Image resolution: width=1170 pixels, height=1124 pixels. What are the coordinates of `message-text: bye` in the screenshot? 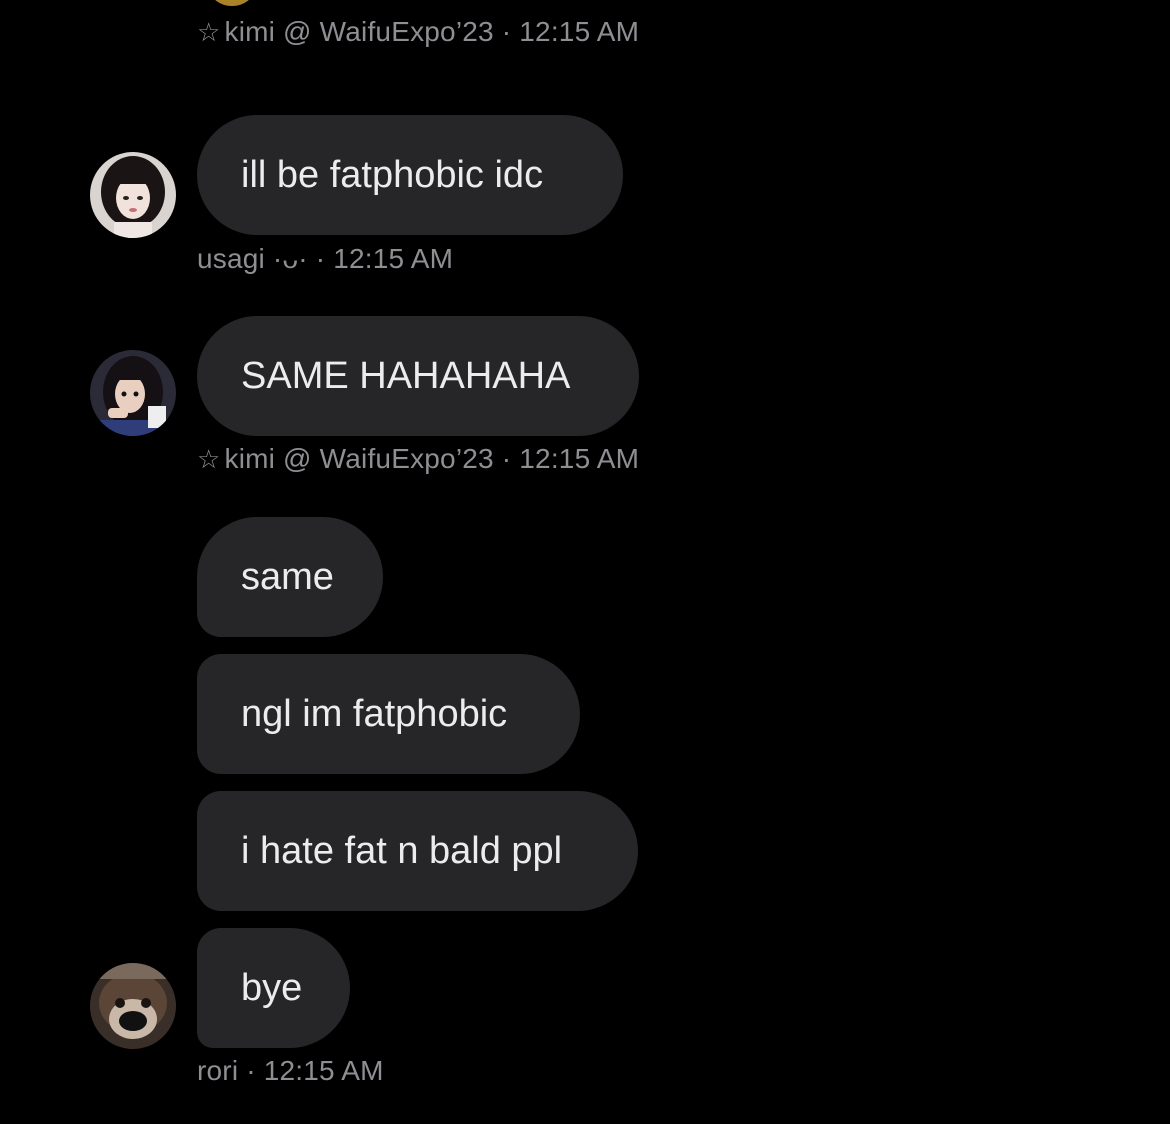 It's located at (272, 987).